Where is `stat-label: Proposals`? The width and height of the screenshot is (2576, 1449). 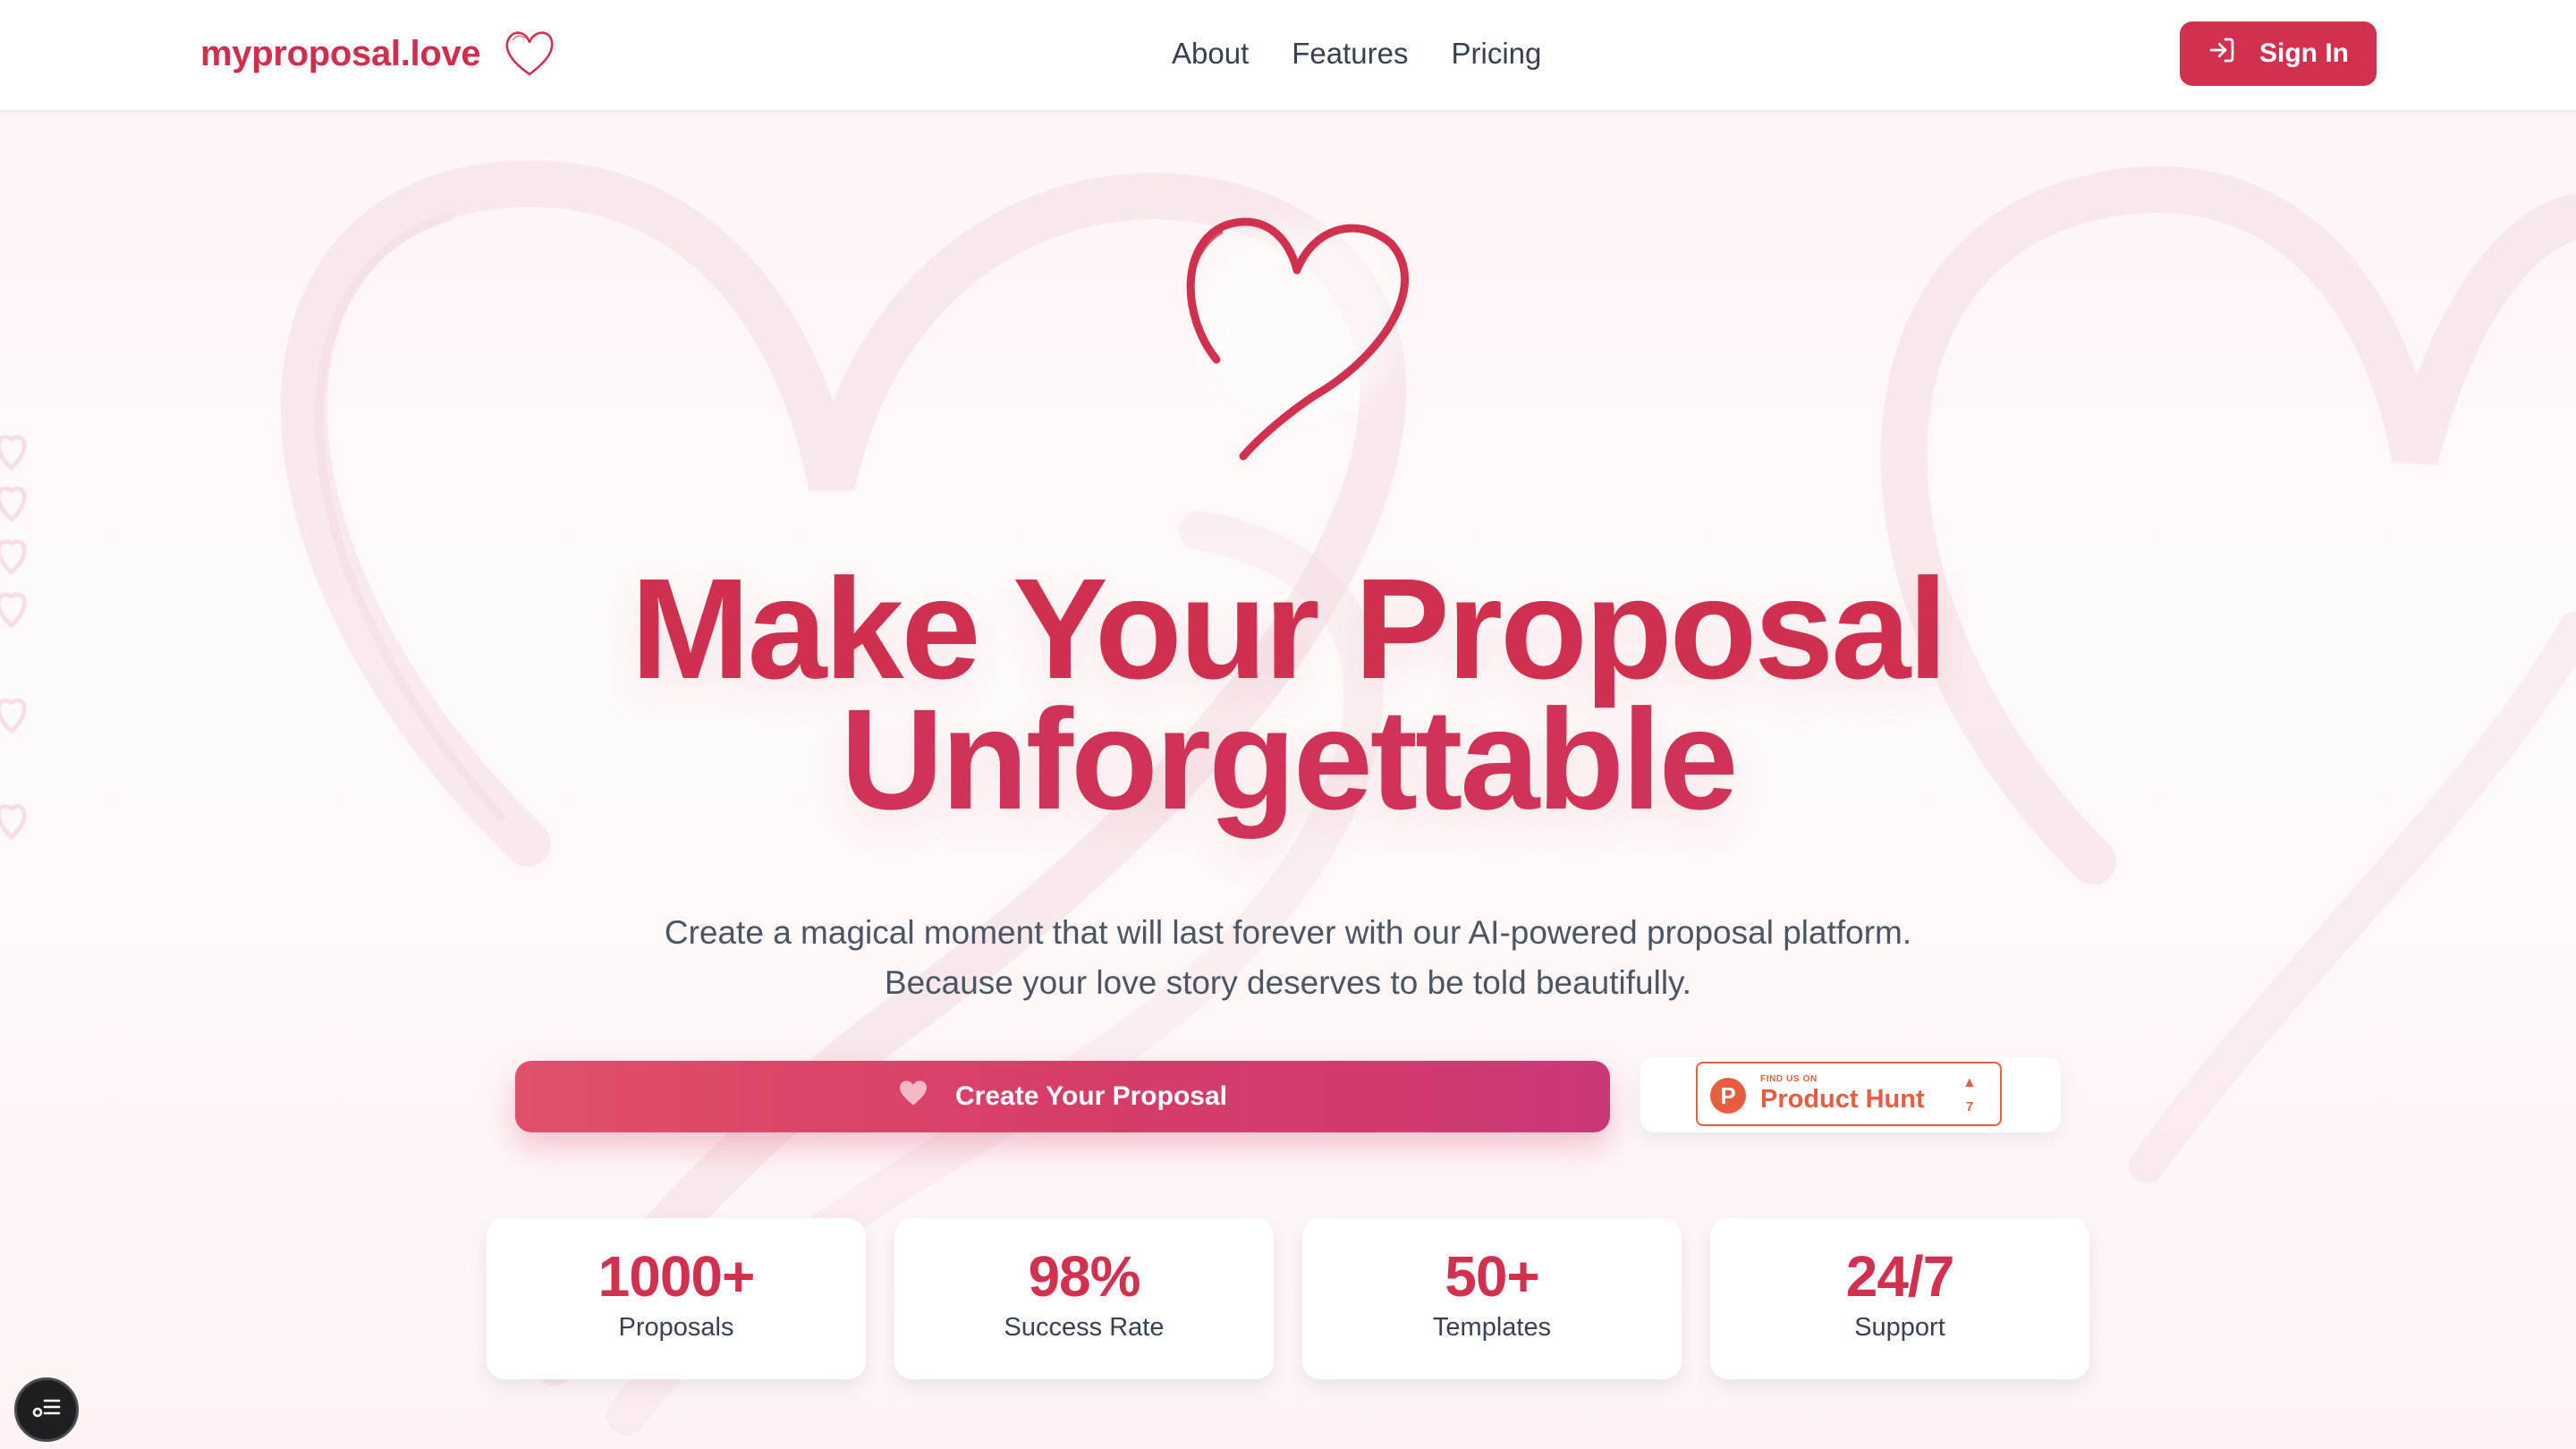 stat-label: Proposals is located at coordinates (676, 1327).